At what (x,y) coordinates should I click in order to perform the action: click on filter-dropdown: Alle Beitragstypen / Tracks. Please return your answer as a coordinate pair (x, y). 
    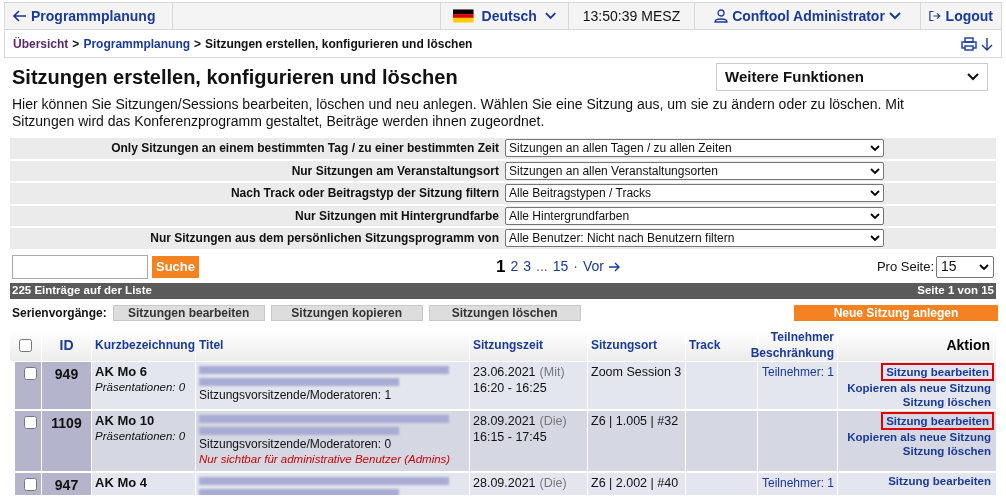
    Looking at the image, I should click on (694, 193).